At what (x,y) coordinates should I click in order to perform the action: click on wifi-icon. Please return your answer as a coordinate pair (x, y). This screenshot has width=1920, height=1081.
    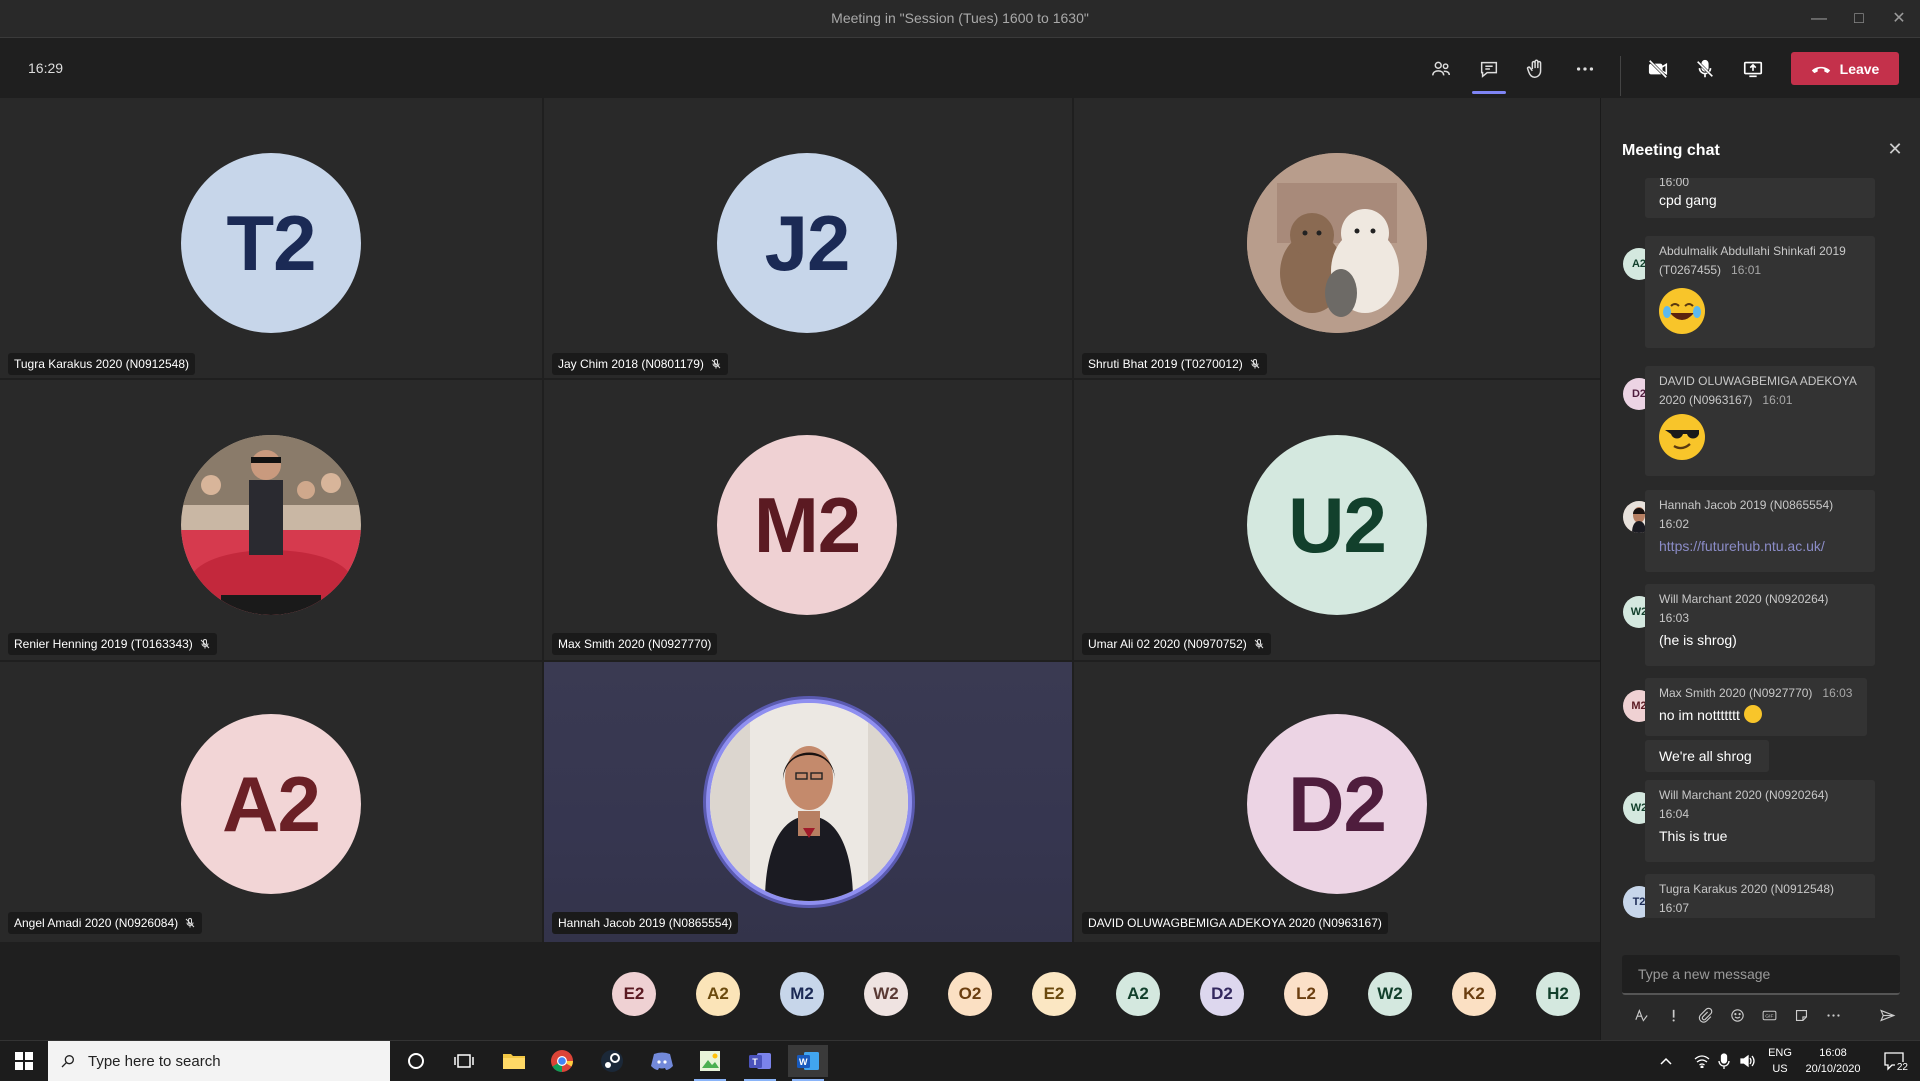
    Looking at the image, I should click on (1702, 1061).